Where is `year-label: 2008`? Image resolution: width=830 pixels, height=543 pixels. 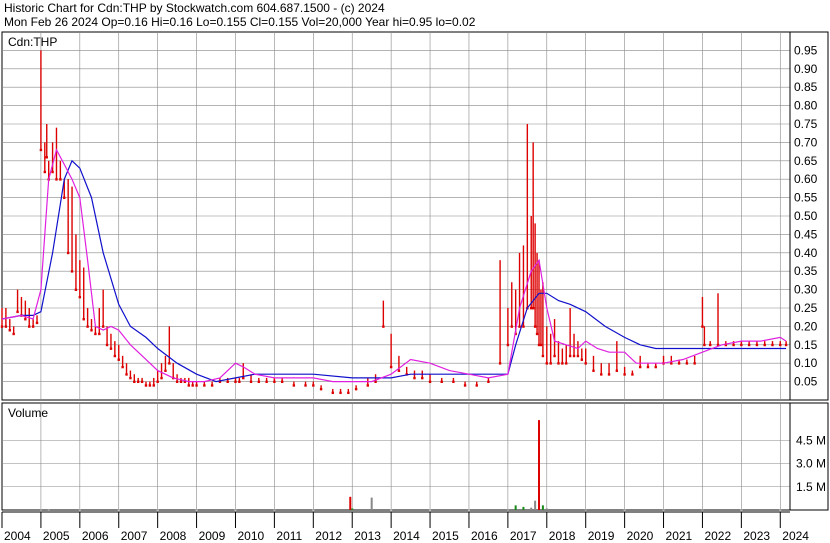 year-label: 2008 is located at coordinates (173, 536).